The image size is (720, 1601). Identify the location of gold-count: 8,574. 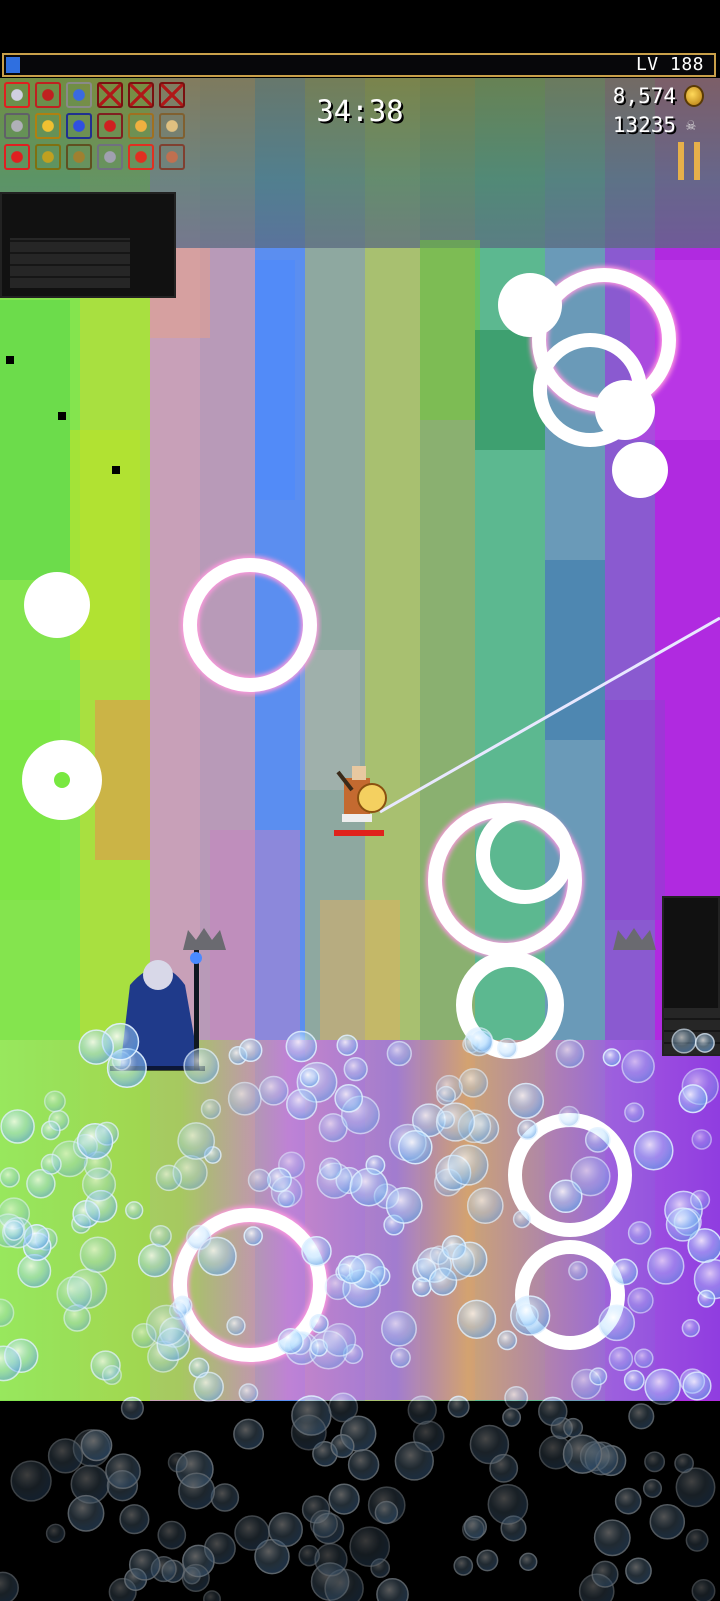
(644, 96).